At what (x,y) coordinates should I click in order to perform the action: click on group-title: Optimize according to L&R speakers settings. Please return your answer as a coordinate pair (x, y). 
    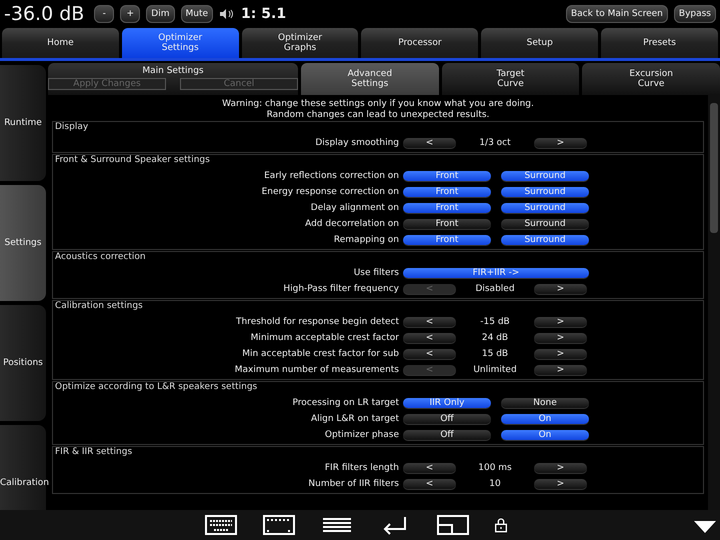
    Looking at the image, I should click on (156, 388).